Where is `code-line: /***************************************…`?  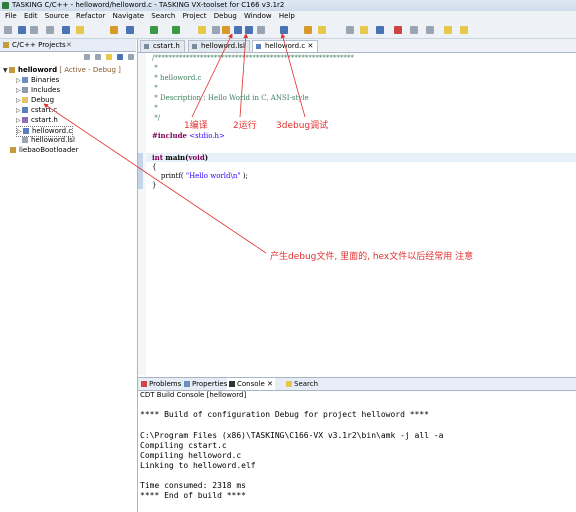
code-line: /***************************************… is located at coordinates (253, 58).